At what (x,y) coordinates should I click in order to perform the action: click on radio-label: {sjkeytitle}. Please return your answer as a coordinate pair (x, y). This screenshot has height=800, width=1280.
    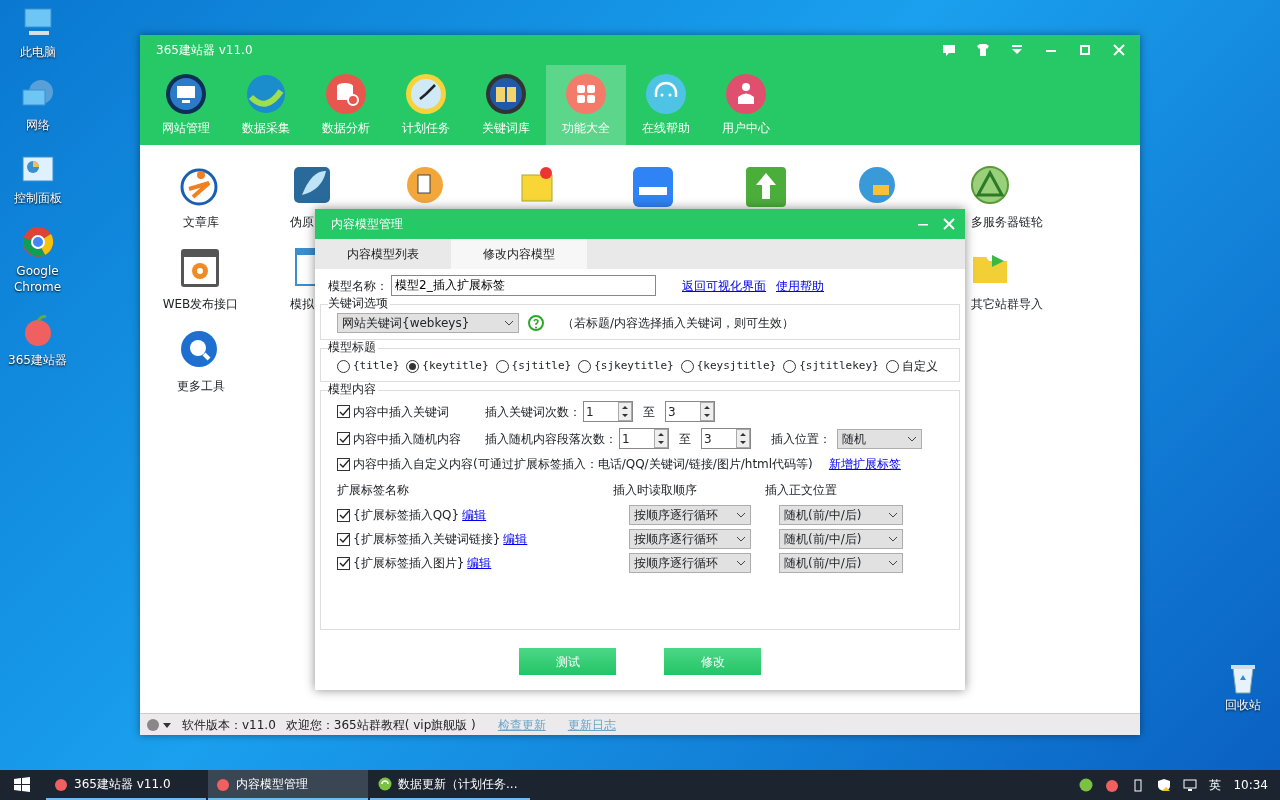
    Looking at the image, I should click on (634, 366).